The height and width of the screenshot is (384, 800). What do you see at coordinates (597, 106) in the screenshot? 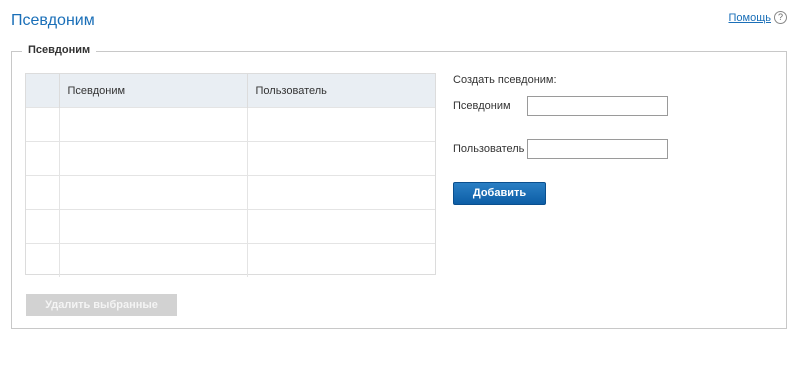
I see `alias-input` at bounding box center [597, 106].